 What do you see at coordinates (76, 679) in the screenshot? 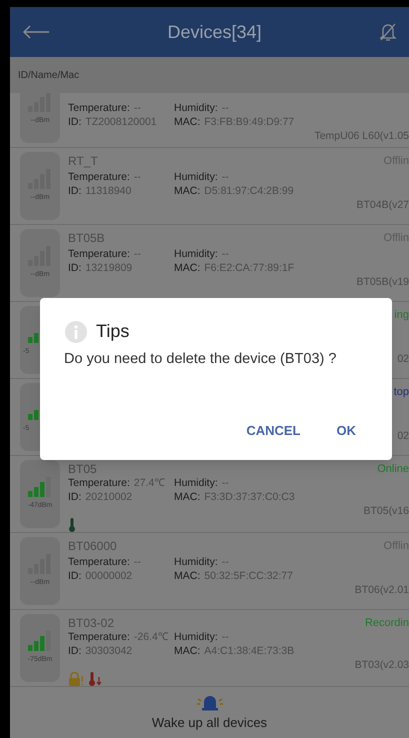
I see `lock-alert-icon` at bounding box center [76, 679].